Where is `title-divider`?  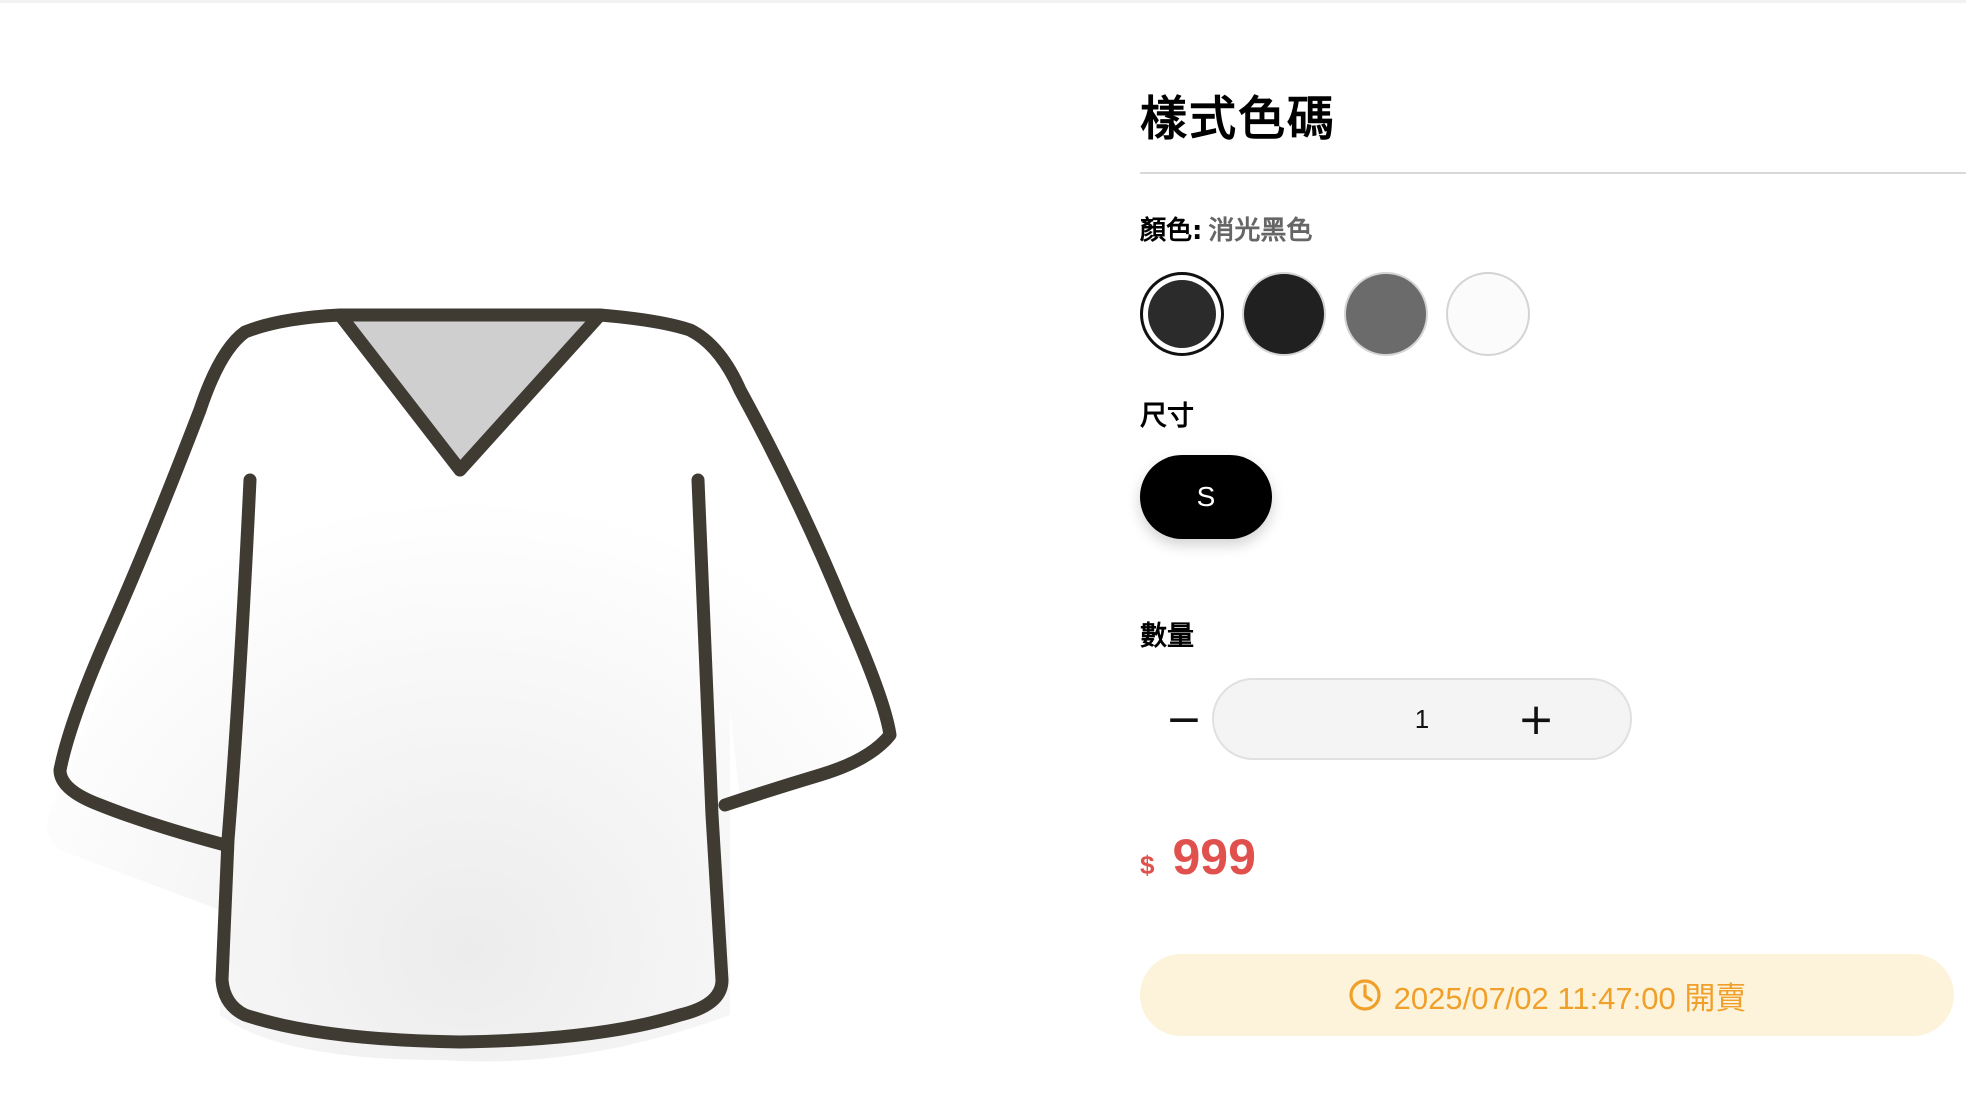
title-divider is located at coordinates (1553, 173).